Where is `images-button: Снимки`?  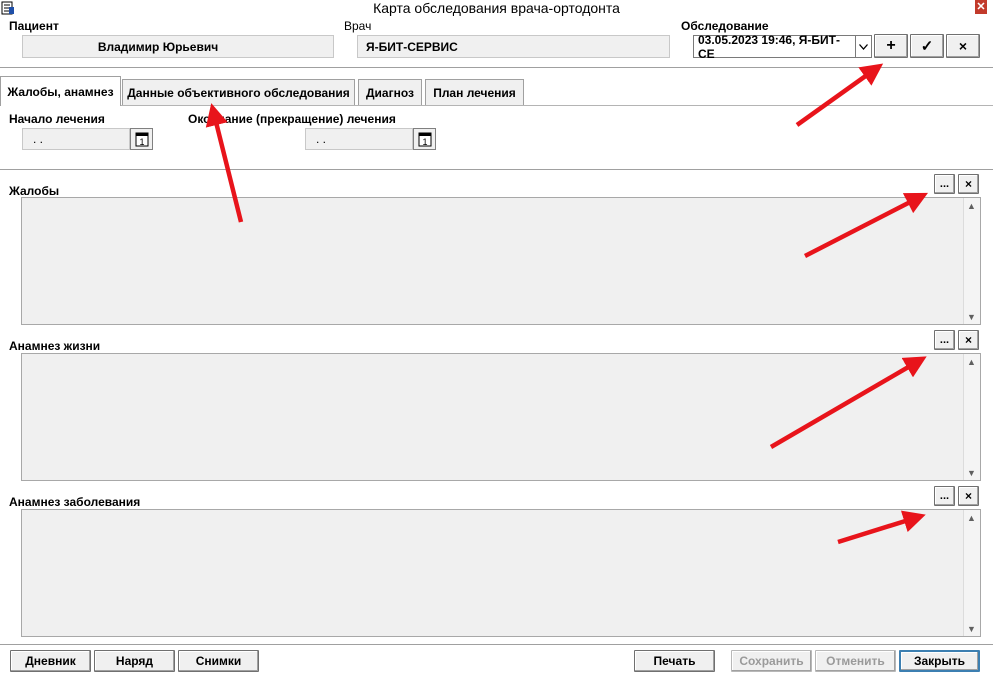 images-button: Снимки is located at coordinates (218, 661).